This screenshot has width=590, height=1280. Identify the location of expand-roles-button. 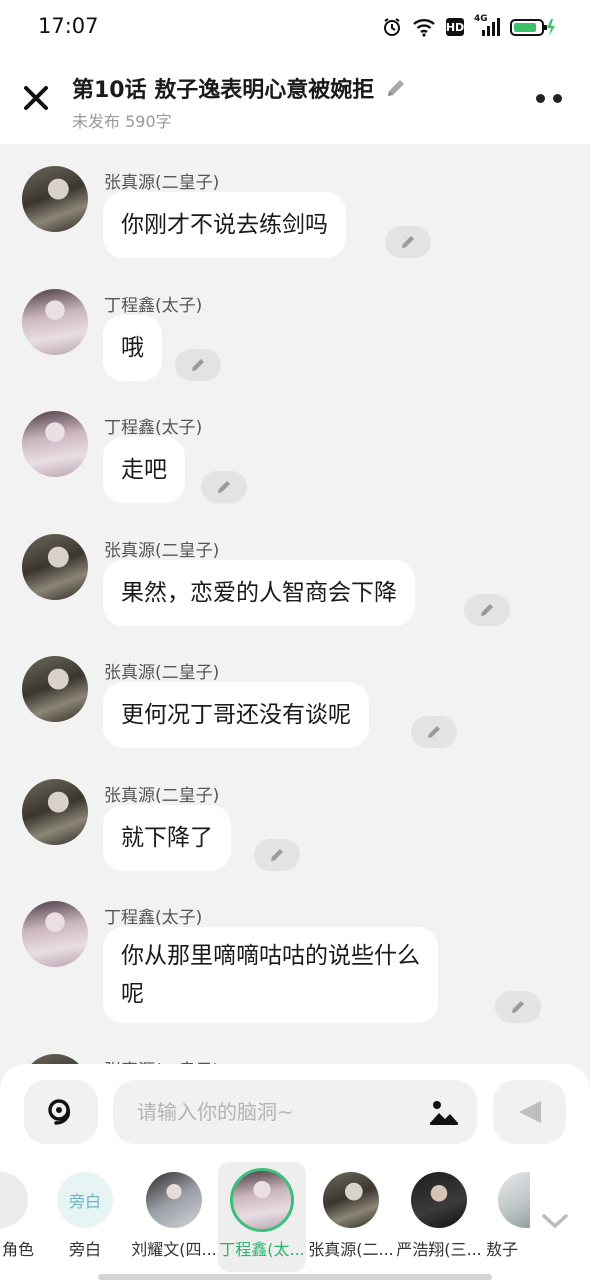
(555, 1221).